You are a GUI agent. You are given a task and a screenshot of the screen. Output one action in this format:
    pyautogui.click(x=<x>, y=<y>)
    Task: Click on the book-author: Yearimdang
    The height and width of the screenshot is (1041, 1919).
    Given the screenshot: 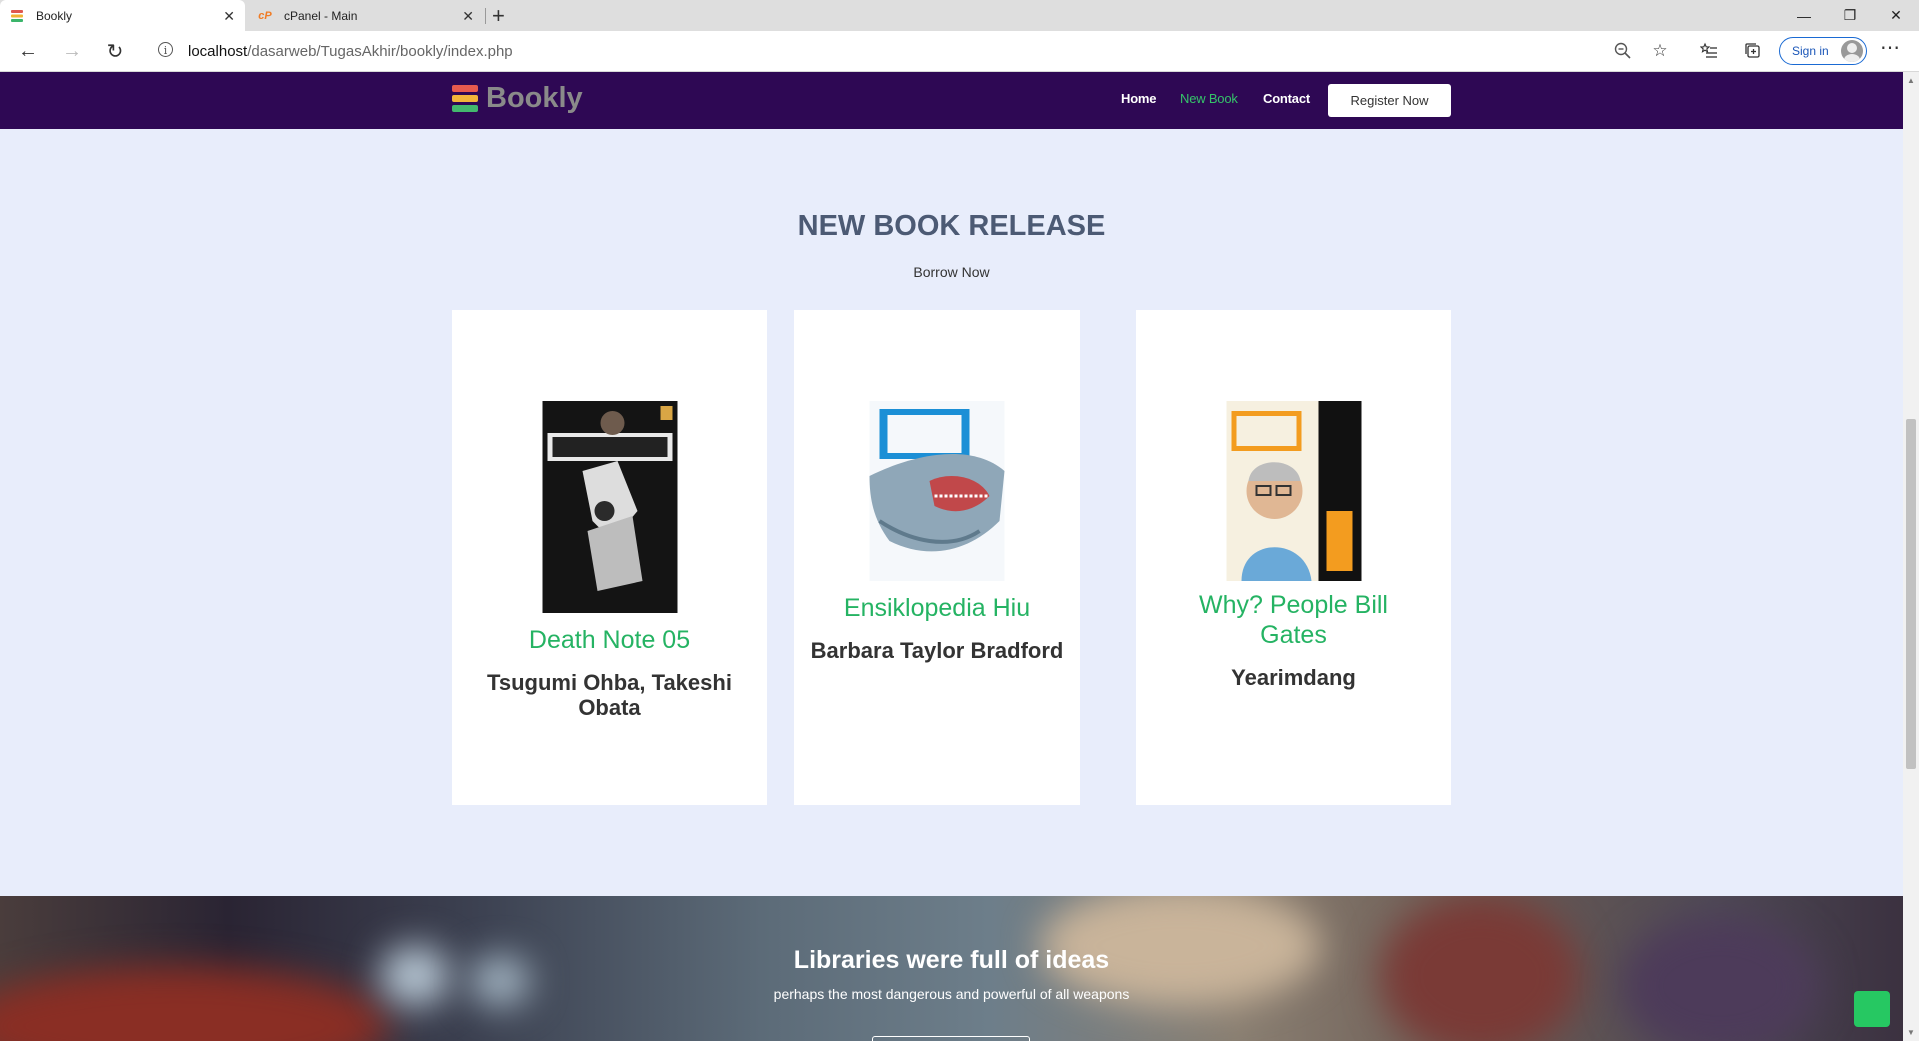 What is the action you would take?
    pyautogui.click(x=1293, y=677)
    